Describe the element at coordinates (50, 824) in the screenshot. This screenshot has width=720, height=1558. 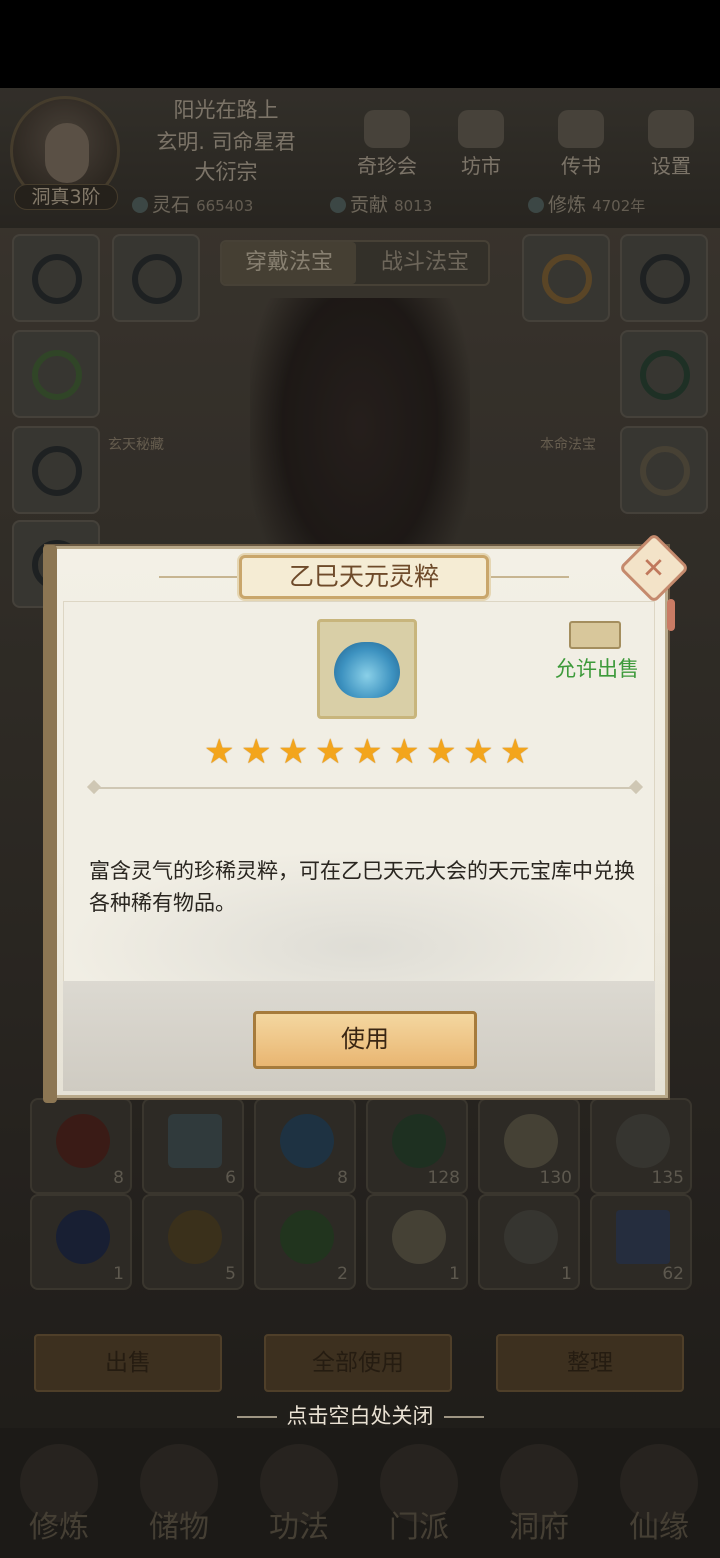
I see `dialog-scroll-rod` at that location.